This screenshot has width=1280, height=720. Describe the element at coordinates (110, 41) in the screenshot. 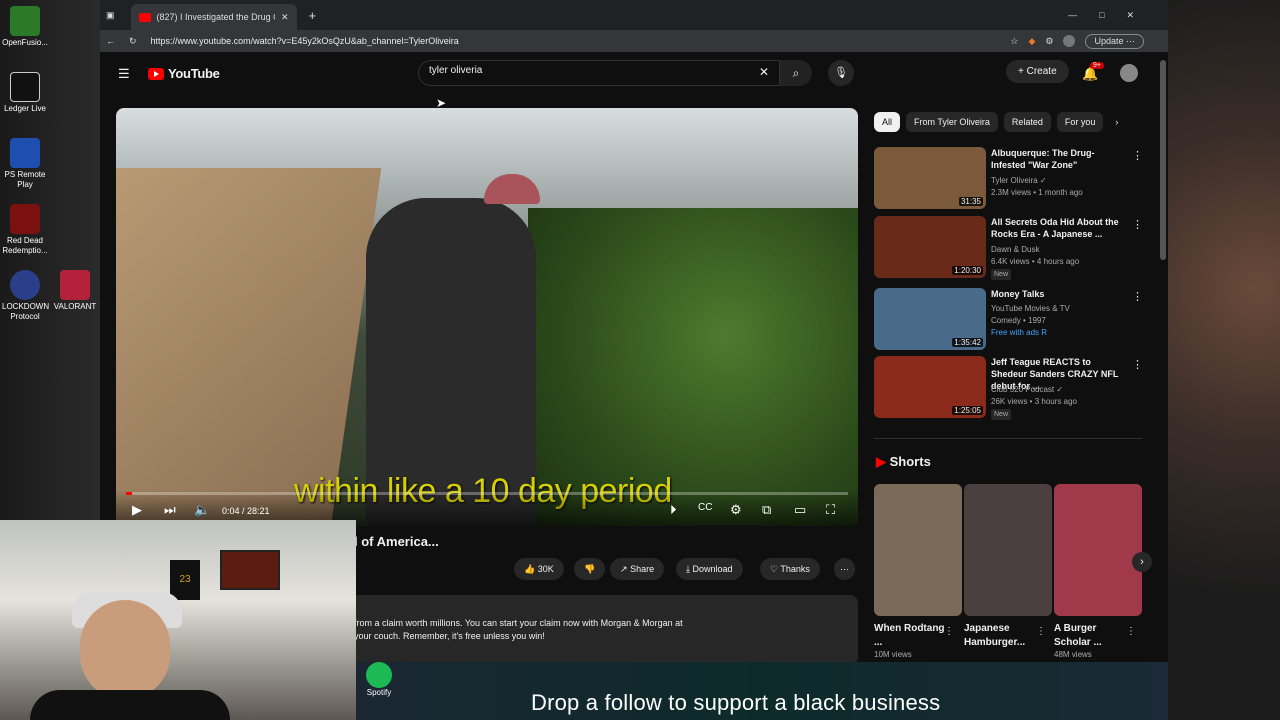

I see `back-icon: ←` at that location.